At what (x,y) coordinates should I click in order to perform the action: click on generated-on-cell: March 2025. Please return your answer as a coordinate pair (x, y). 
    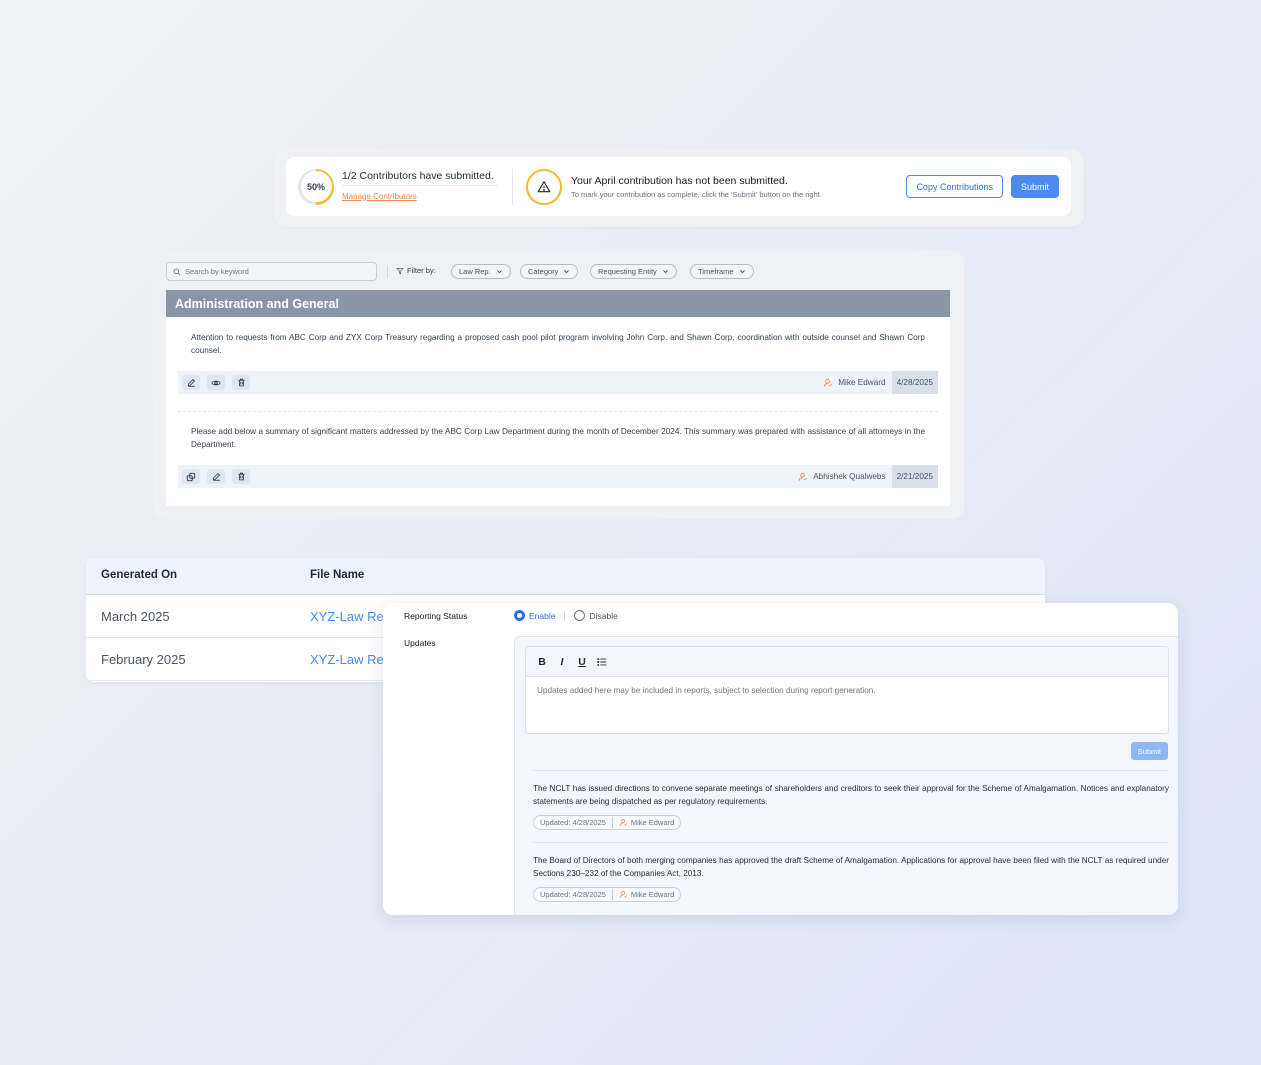
    Looking at the image, I should click on (135, 616).